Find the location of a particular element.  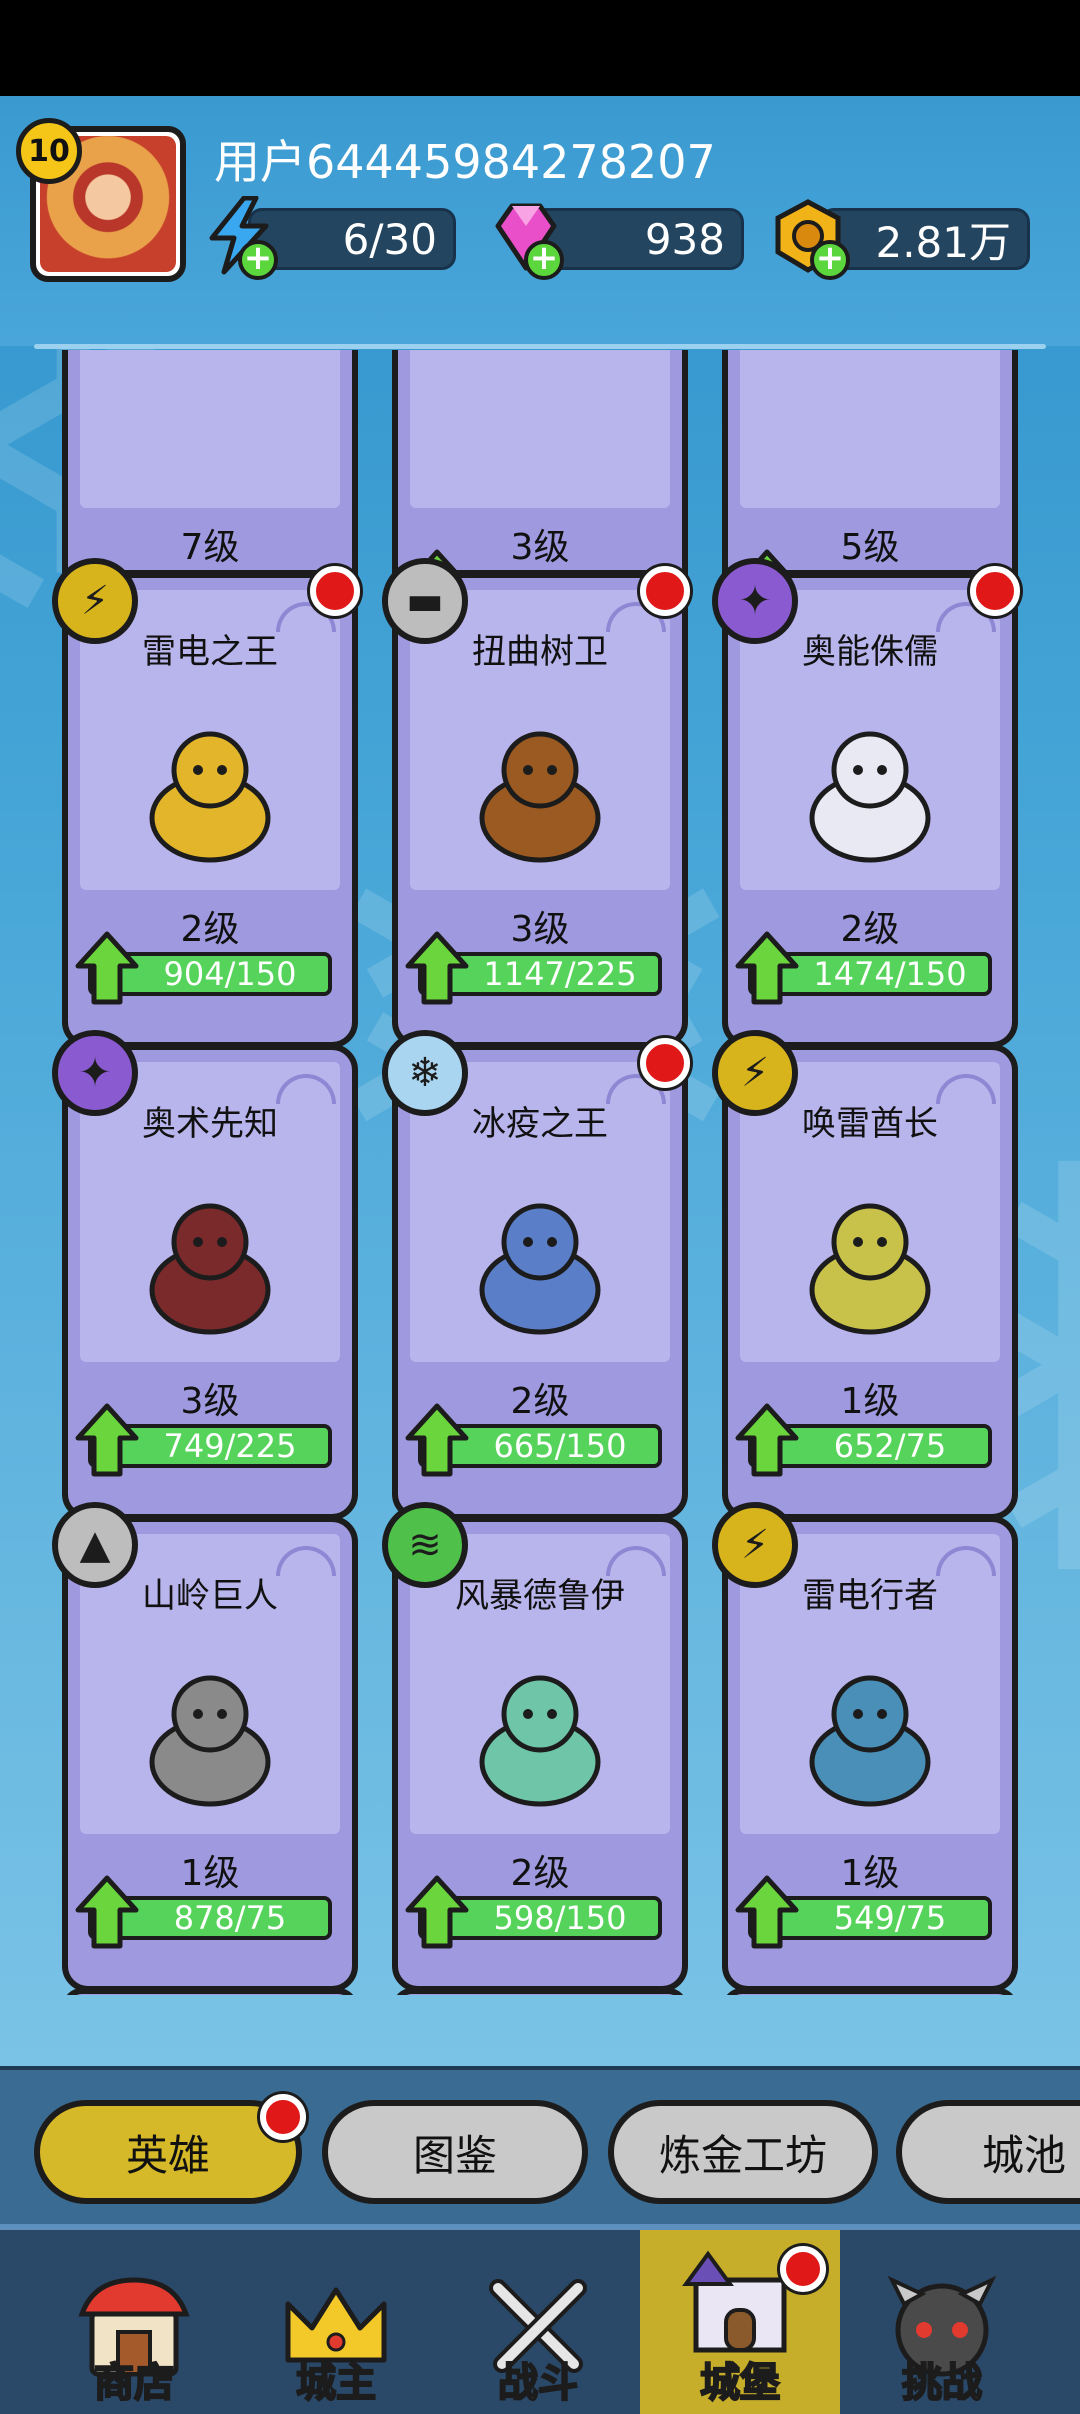

hero-card: 雷电之王 ⚡ 2级 904/150 is located at coordinates (206, 803).